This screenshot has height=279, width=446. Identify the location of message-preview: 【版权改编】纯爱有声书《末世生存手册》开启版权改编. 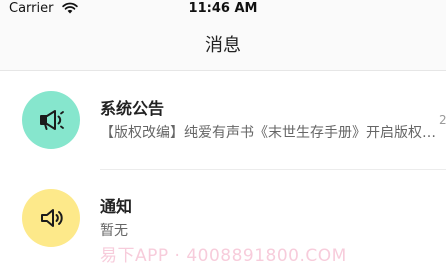
(268, 133).